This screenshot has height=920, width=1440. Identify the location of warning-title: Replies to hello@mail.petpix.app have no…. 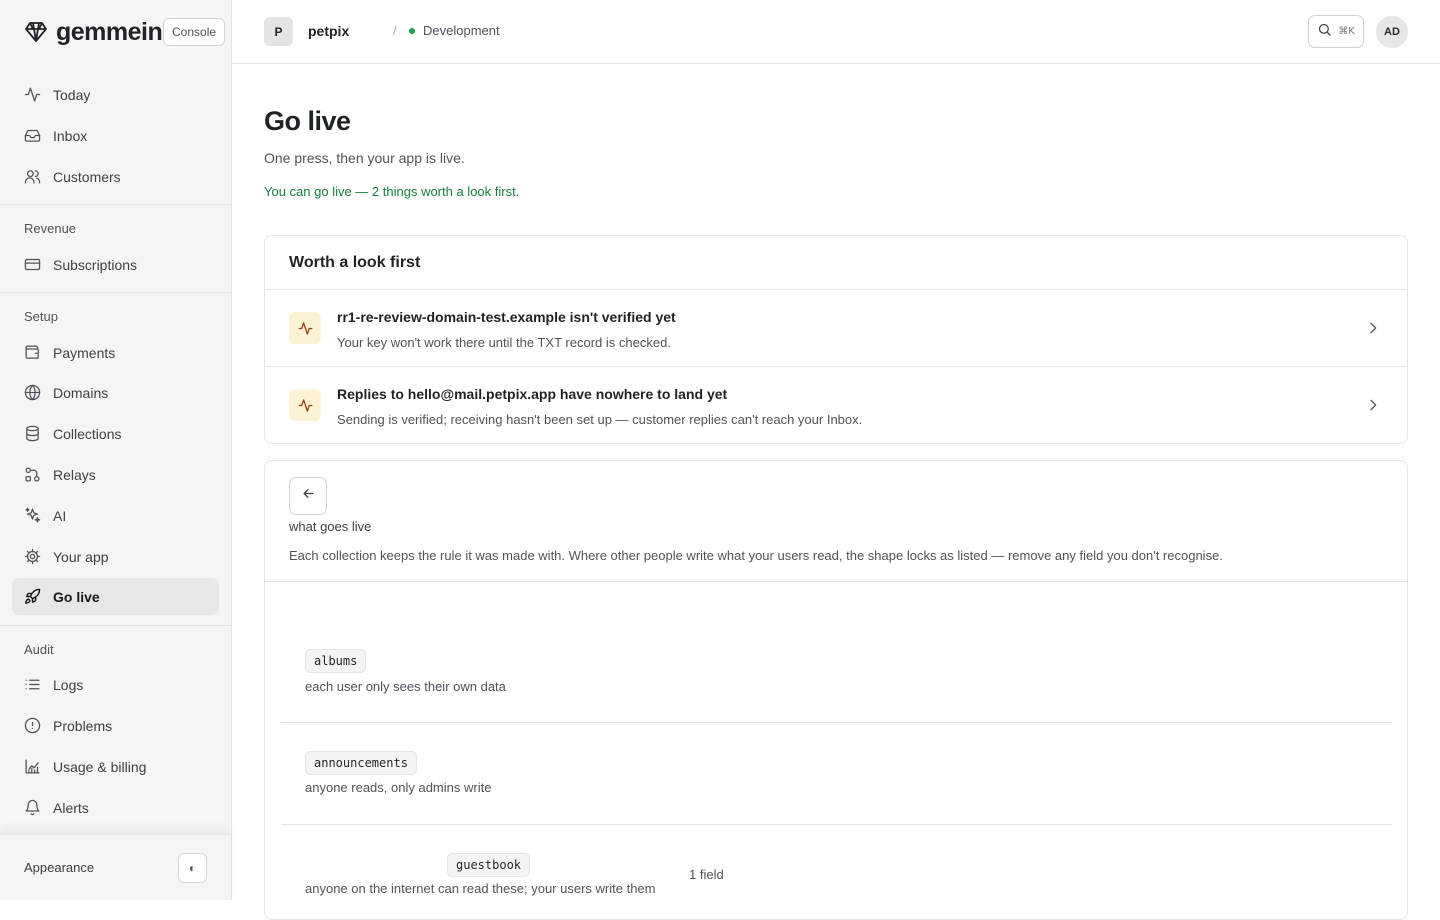
(532, 394).